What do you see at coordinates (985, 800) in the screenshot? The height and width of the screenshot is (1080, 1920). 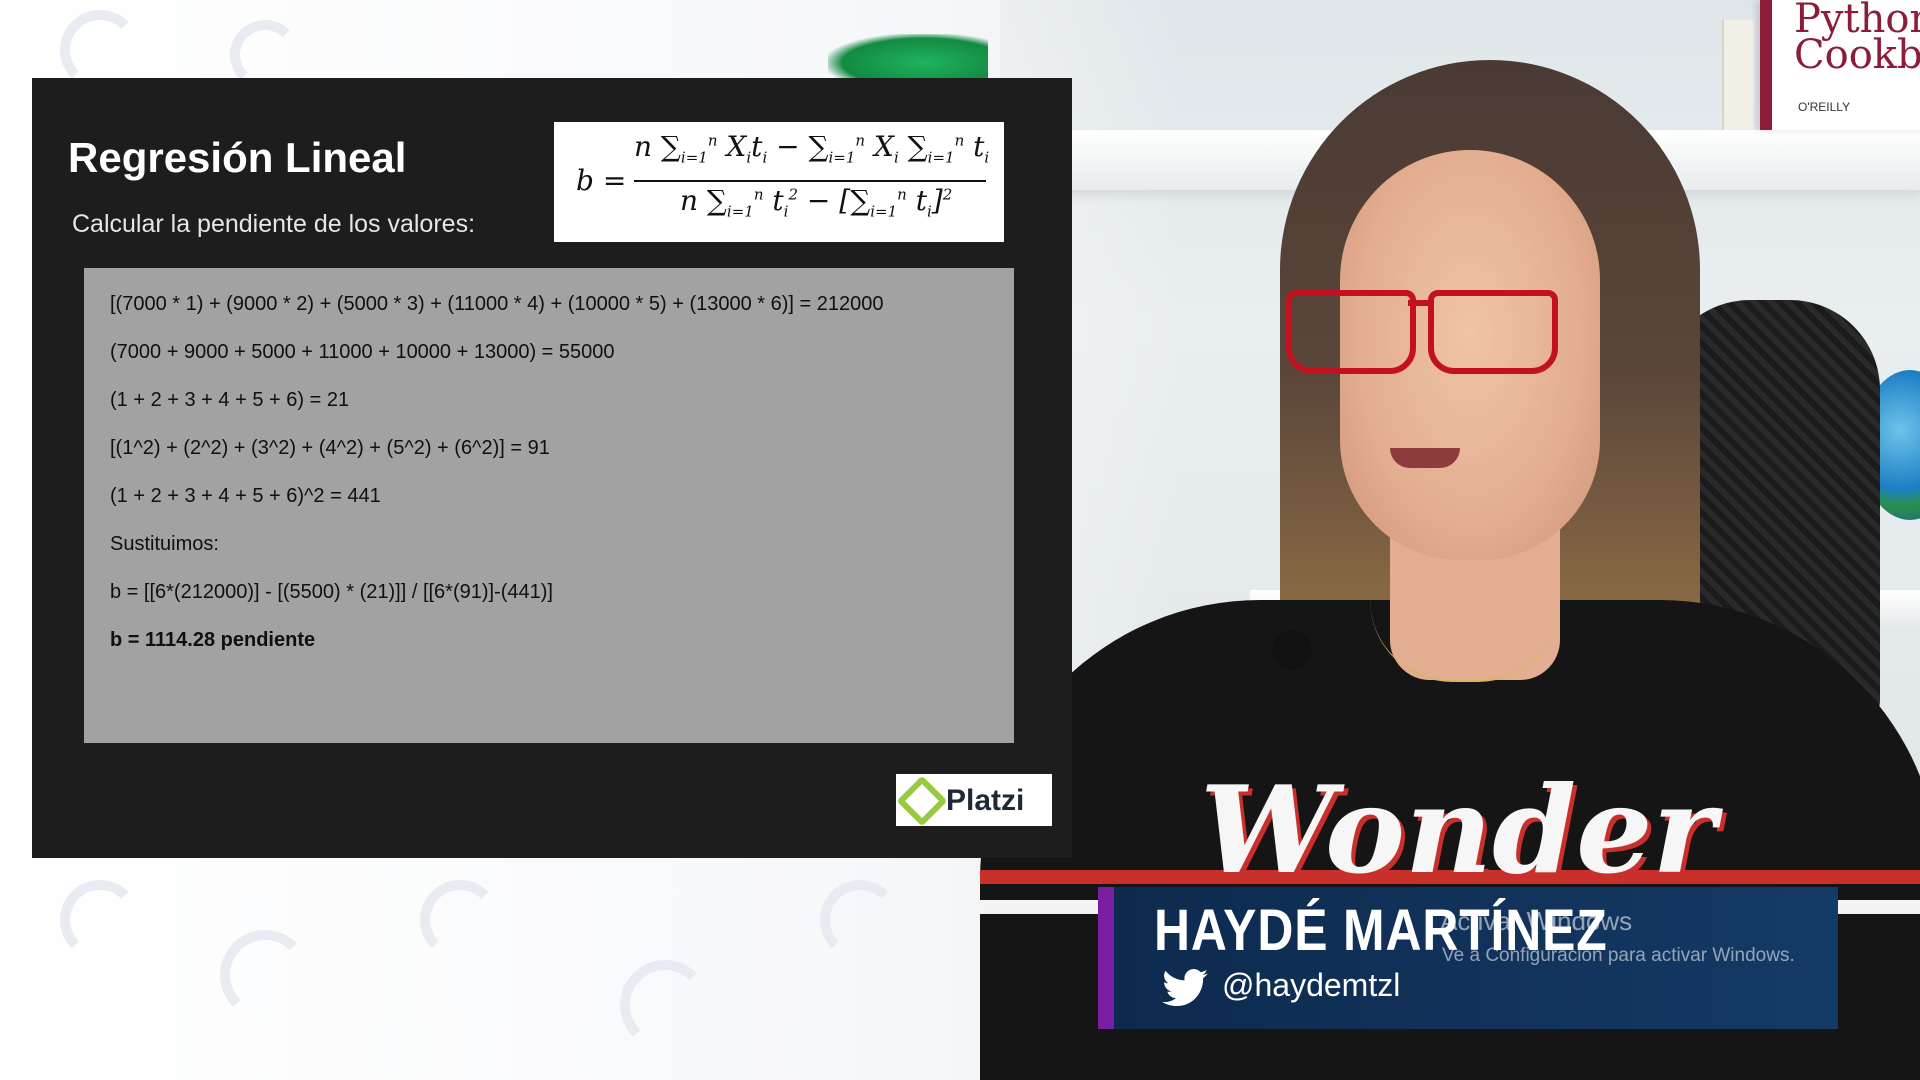 I see `platzi-logo-text: Platzi` at bounding box center [985, 800].